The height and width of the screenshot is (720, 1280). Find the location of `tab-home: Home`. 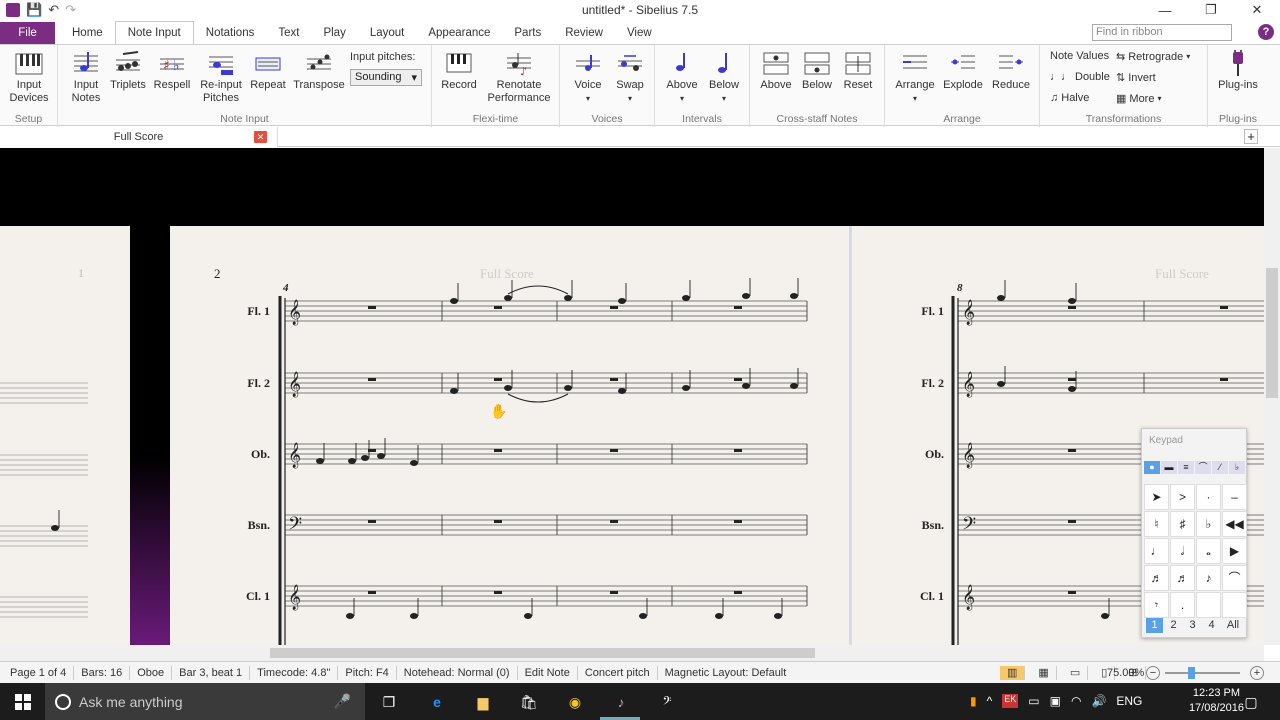

tab-home: Home is located at coordinates (85, 33).